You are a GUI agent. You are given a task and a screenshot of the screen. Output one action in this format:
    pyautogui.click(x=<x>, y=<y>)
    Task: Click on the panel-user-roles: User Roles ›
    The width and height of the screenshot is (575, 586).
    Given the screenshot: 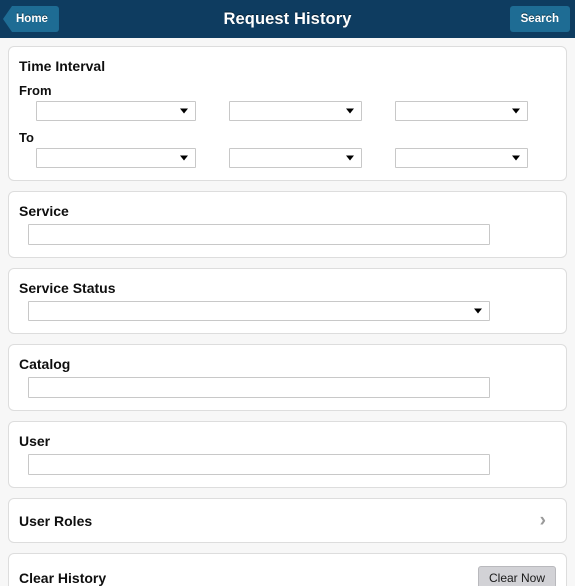 What is the action you would take?
    pyautogui.click(x=287, y=520)
    